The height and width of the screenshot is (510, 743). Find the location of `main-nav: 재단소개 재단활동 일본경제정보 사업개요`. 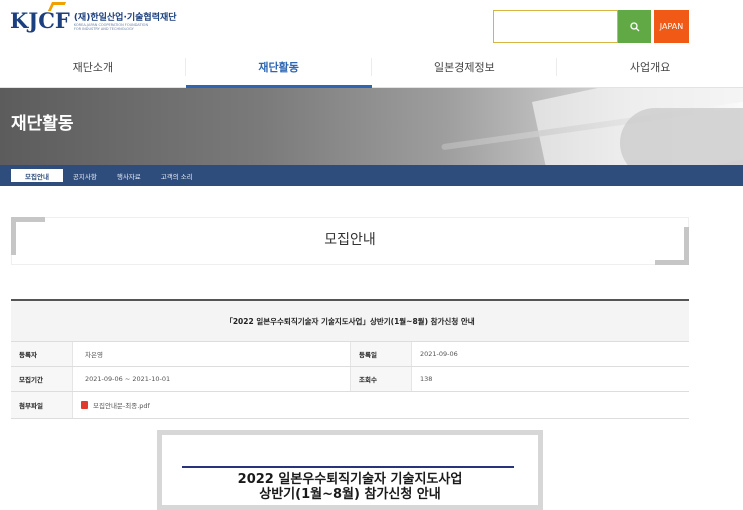

main-nav: 재단소개 재단활동 일본경제정보 사업개요 is located at coordinates (371, 67).